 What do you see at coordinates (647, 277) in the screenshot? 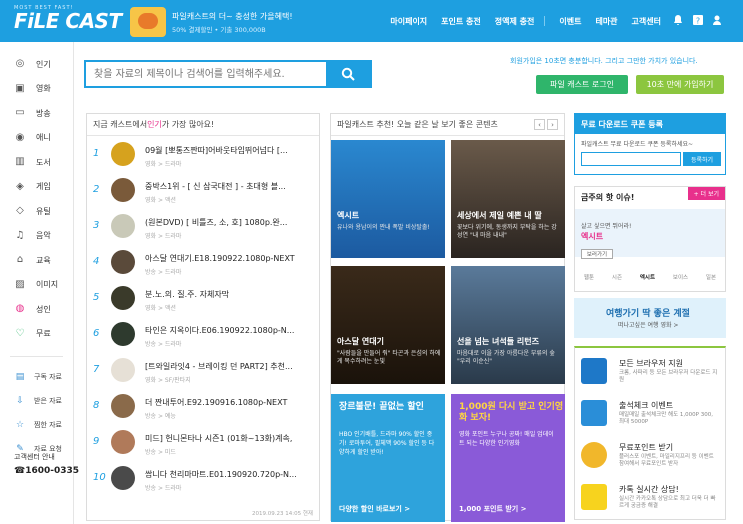
I see `issue-tab-active: 엑시트` at bounding box center [647, 277].